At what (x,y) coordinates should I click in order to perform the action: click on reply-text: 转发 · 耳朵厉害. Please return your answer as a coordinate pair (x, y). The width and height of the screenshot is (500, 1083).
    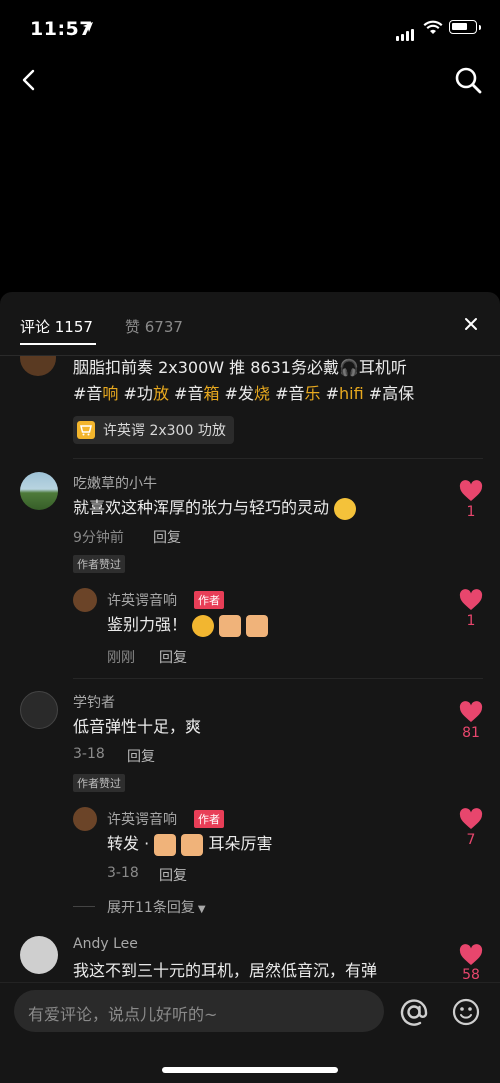
    Looking at the image, I should click on (189, 844).